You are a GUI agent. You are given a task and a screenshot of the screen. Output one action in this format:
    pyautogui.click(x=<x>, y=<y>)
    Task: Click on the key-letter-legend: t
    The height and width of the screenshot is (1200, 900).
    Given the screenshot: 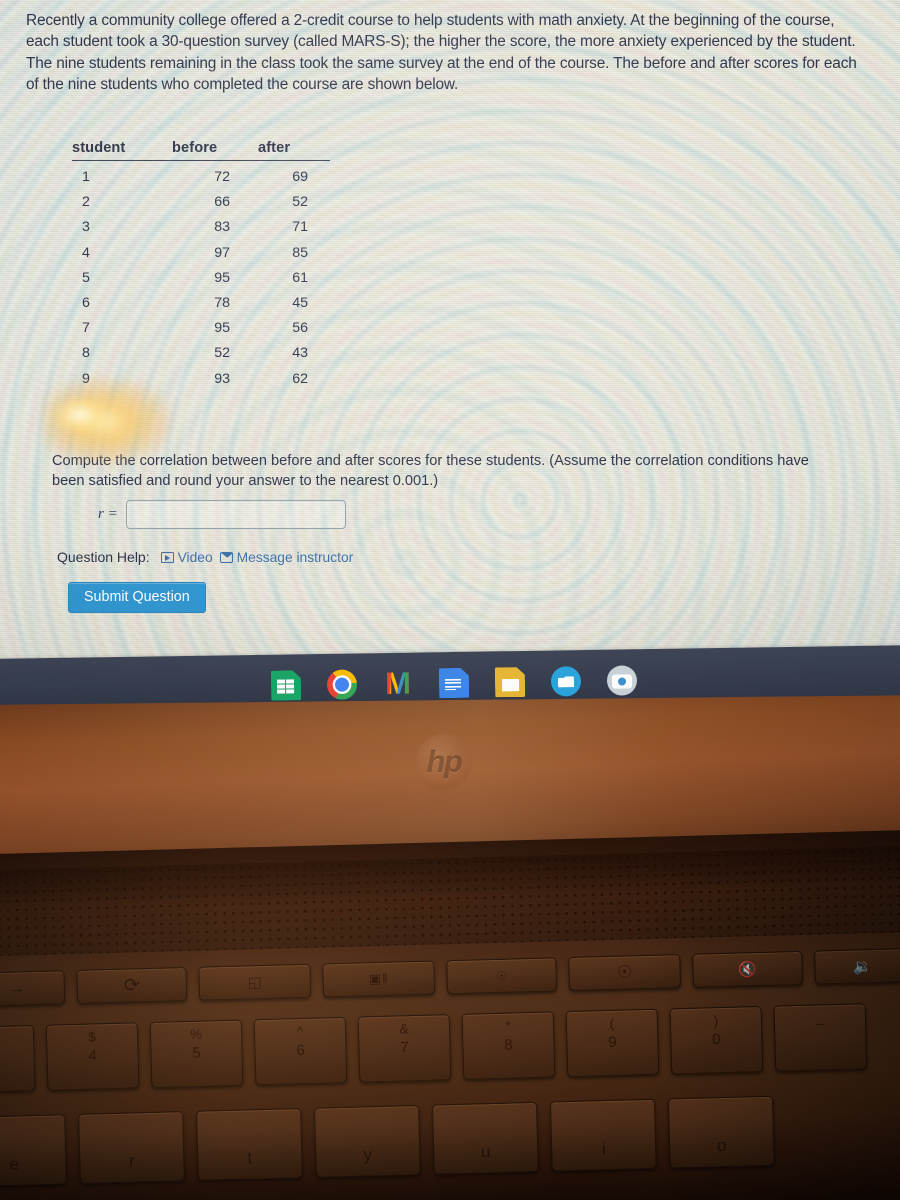 What is the action you would take?
    pyautogui.click(x=250, y=1158)
    